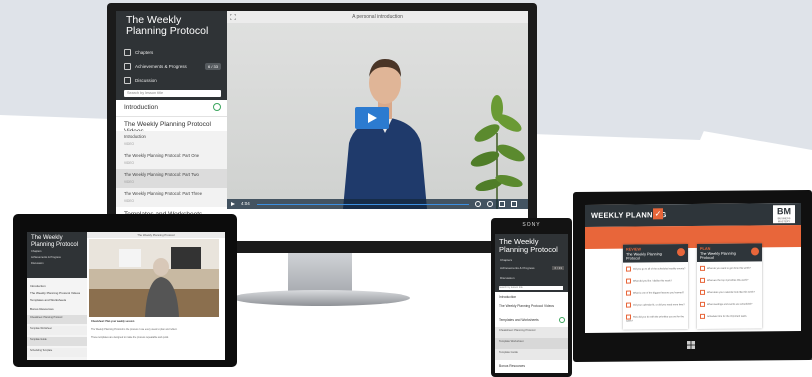 Image resolution: width=812 pixels, height=377 pixels. Describe the element at coordinates (245, 203) in the screenshot. I see `video-time: 4:04` at that location.